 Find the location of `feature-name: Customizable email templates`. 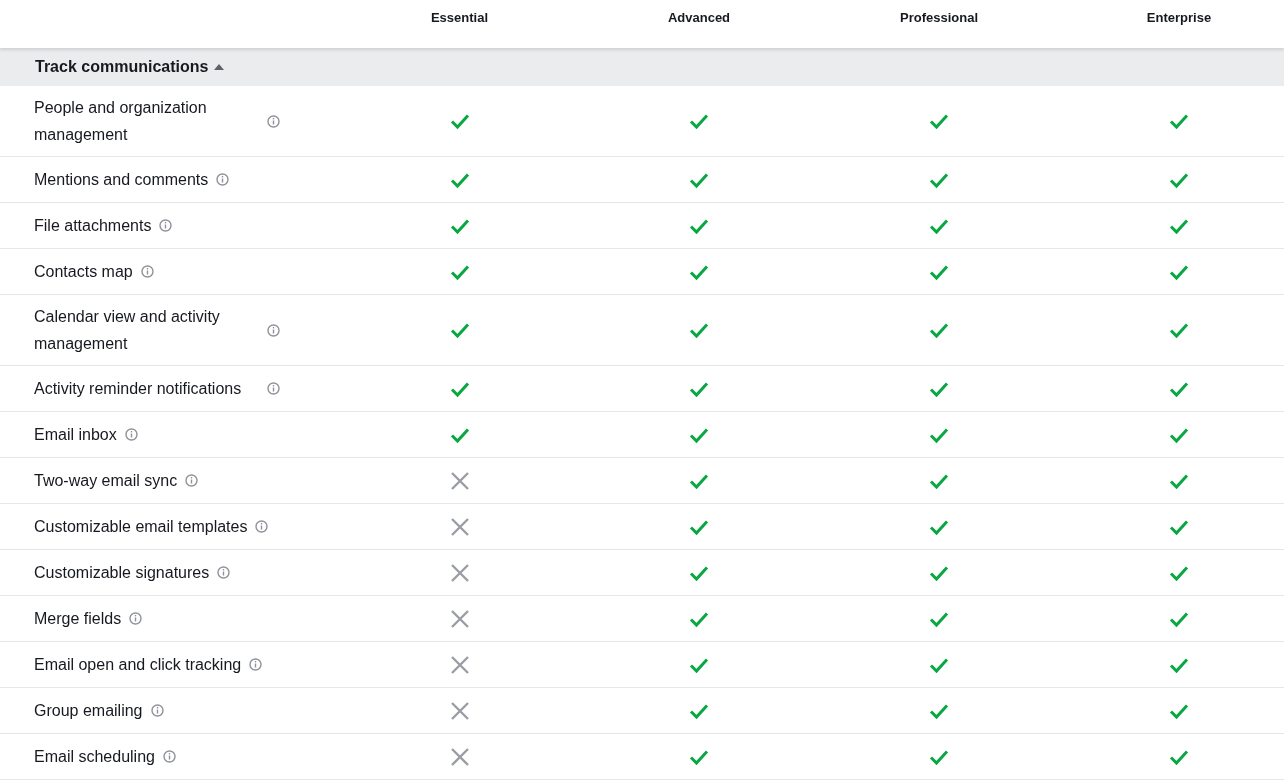

feature-name: Customizable email templates is located at coordinates (141, 527).